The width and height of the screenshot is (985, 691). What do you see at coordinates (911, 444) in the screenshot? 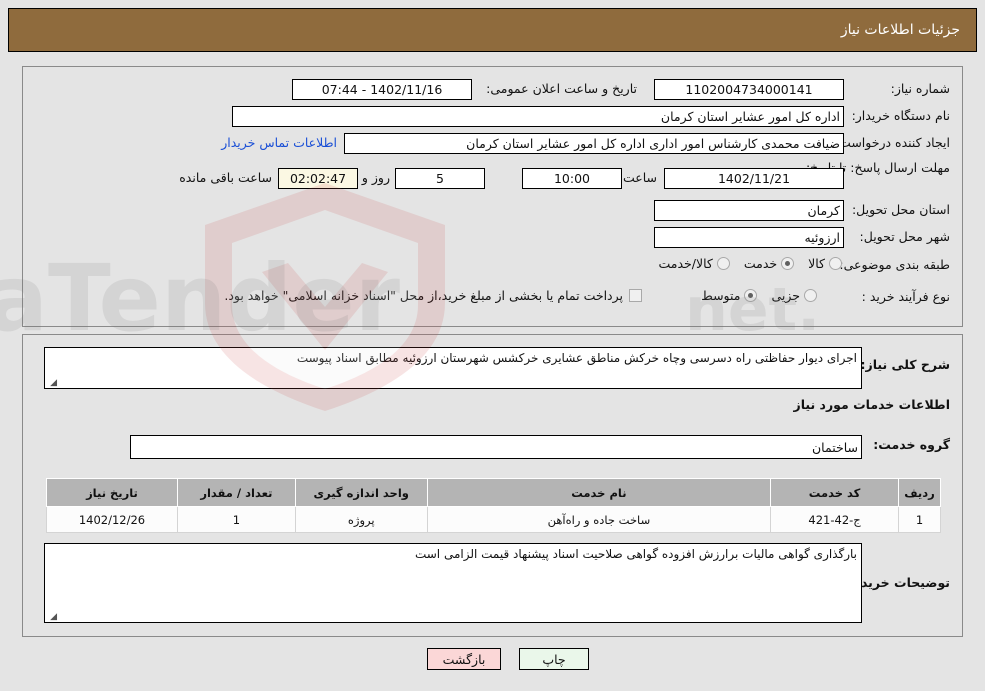
I see `service-group-label: گروه خدمت:` at bounding box center [911, 444].